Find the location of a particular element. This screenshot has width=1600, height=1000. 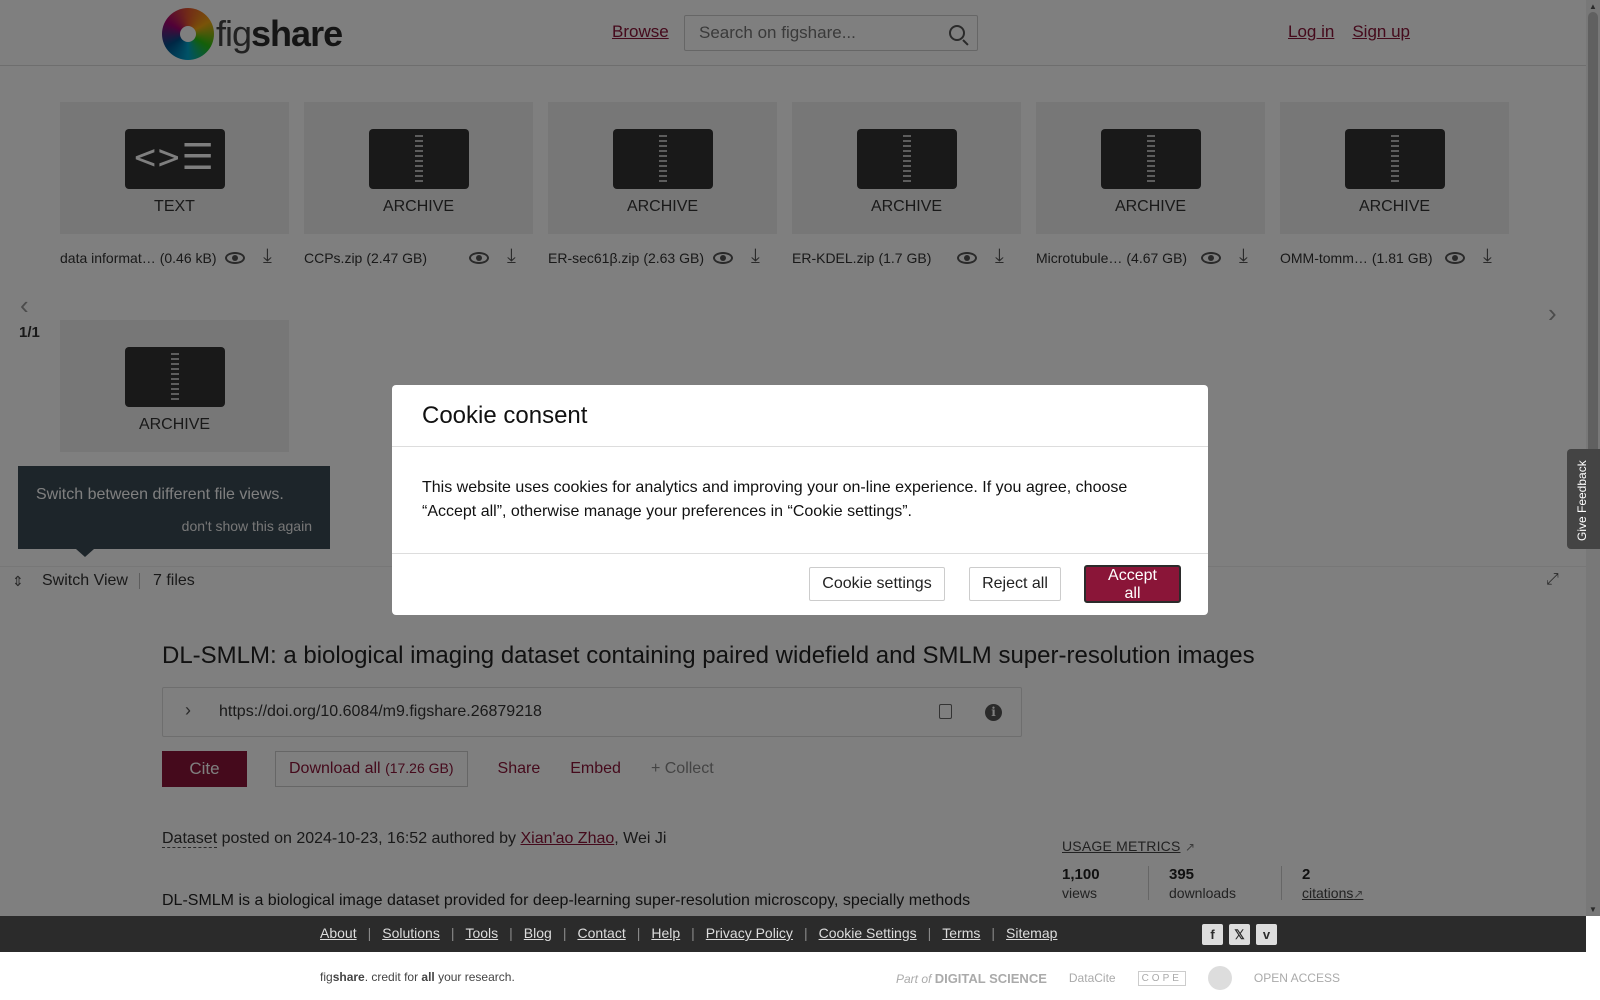

cope-logo: COPE is located at coordinates (1161, 978).